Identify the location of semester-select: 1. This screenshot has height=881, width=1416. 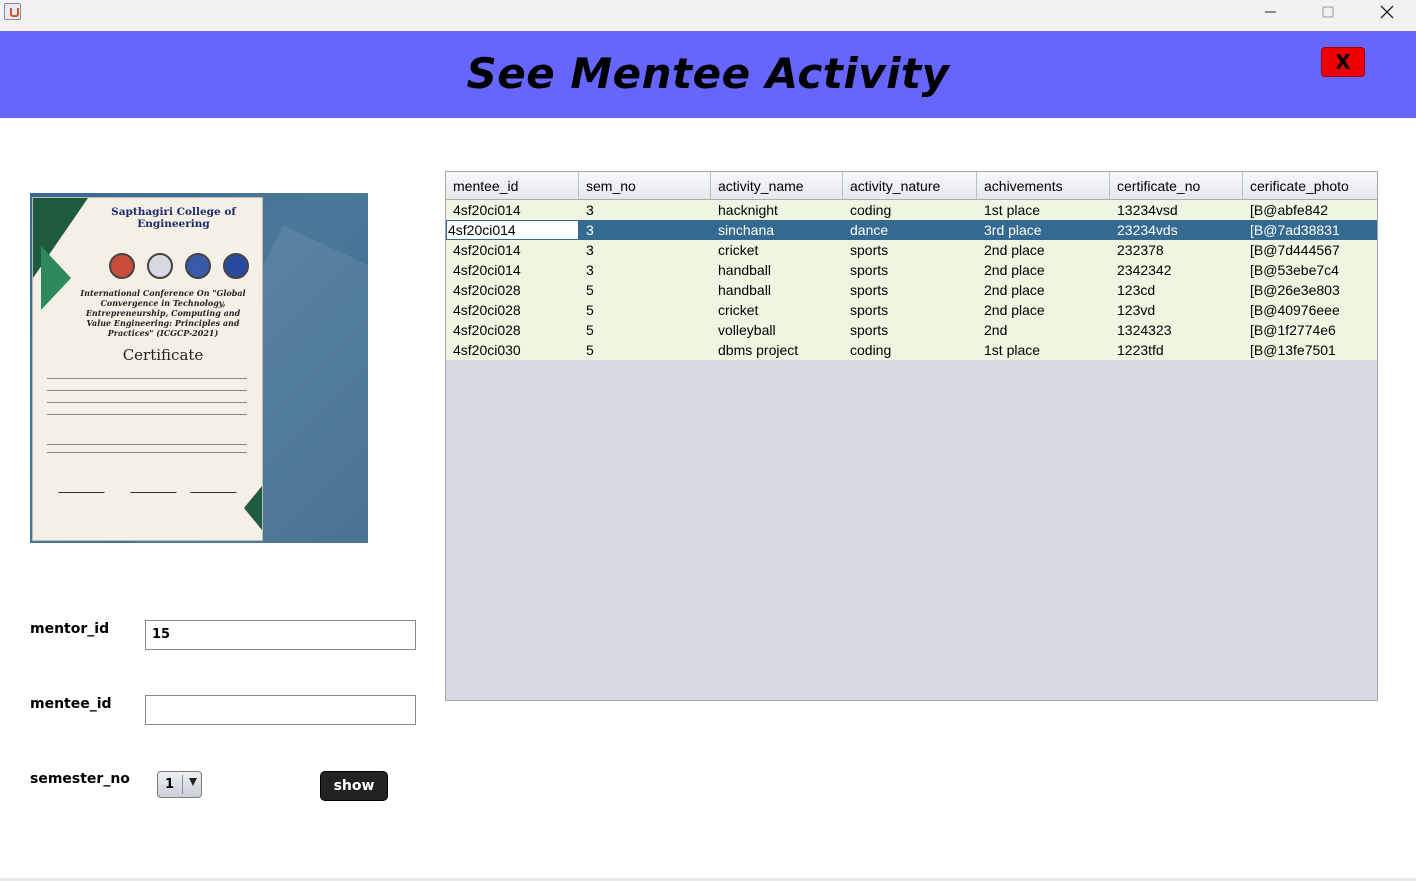
(179, 784).